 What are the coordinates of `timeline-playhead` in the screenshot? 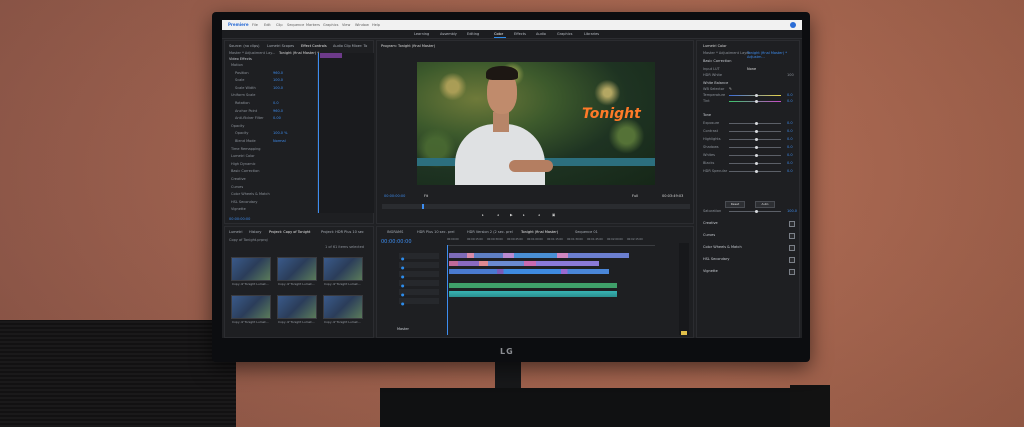 It's located at (447, 290).